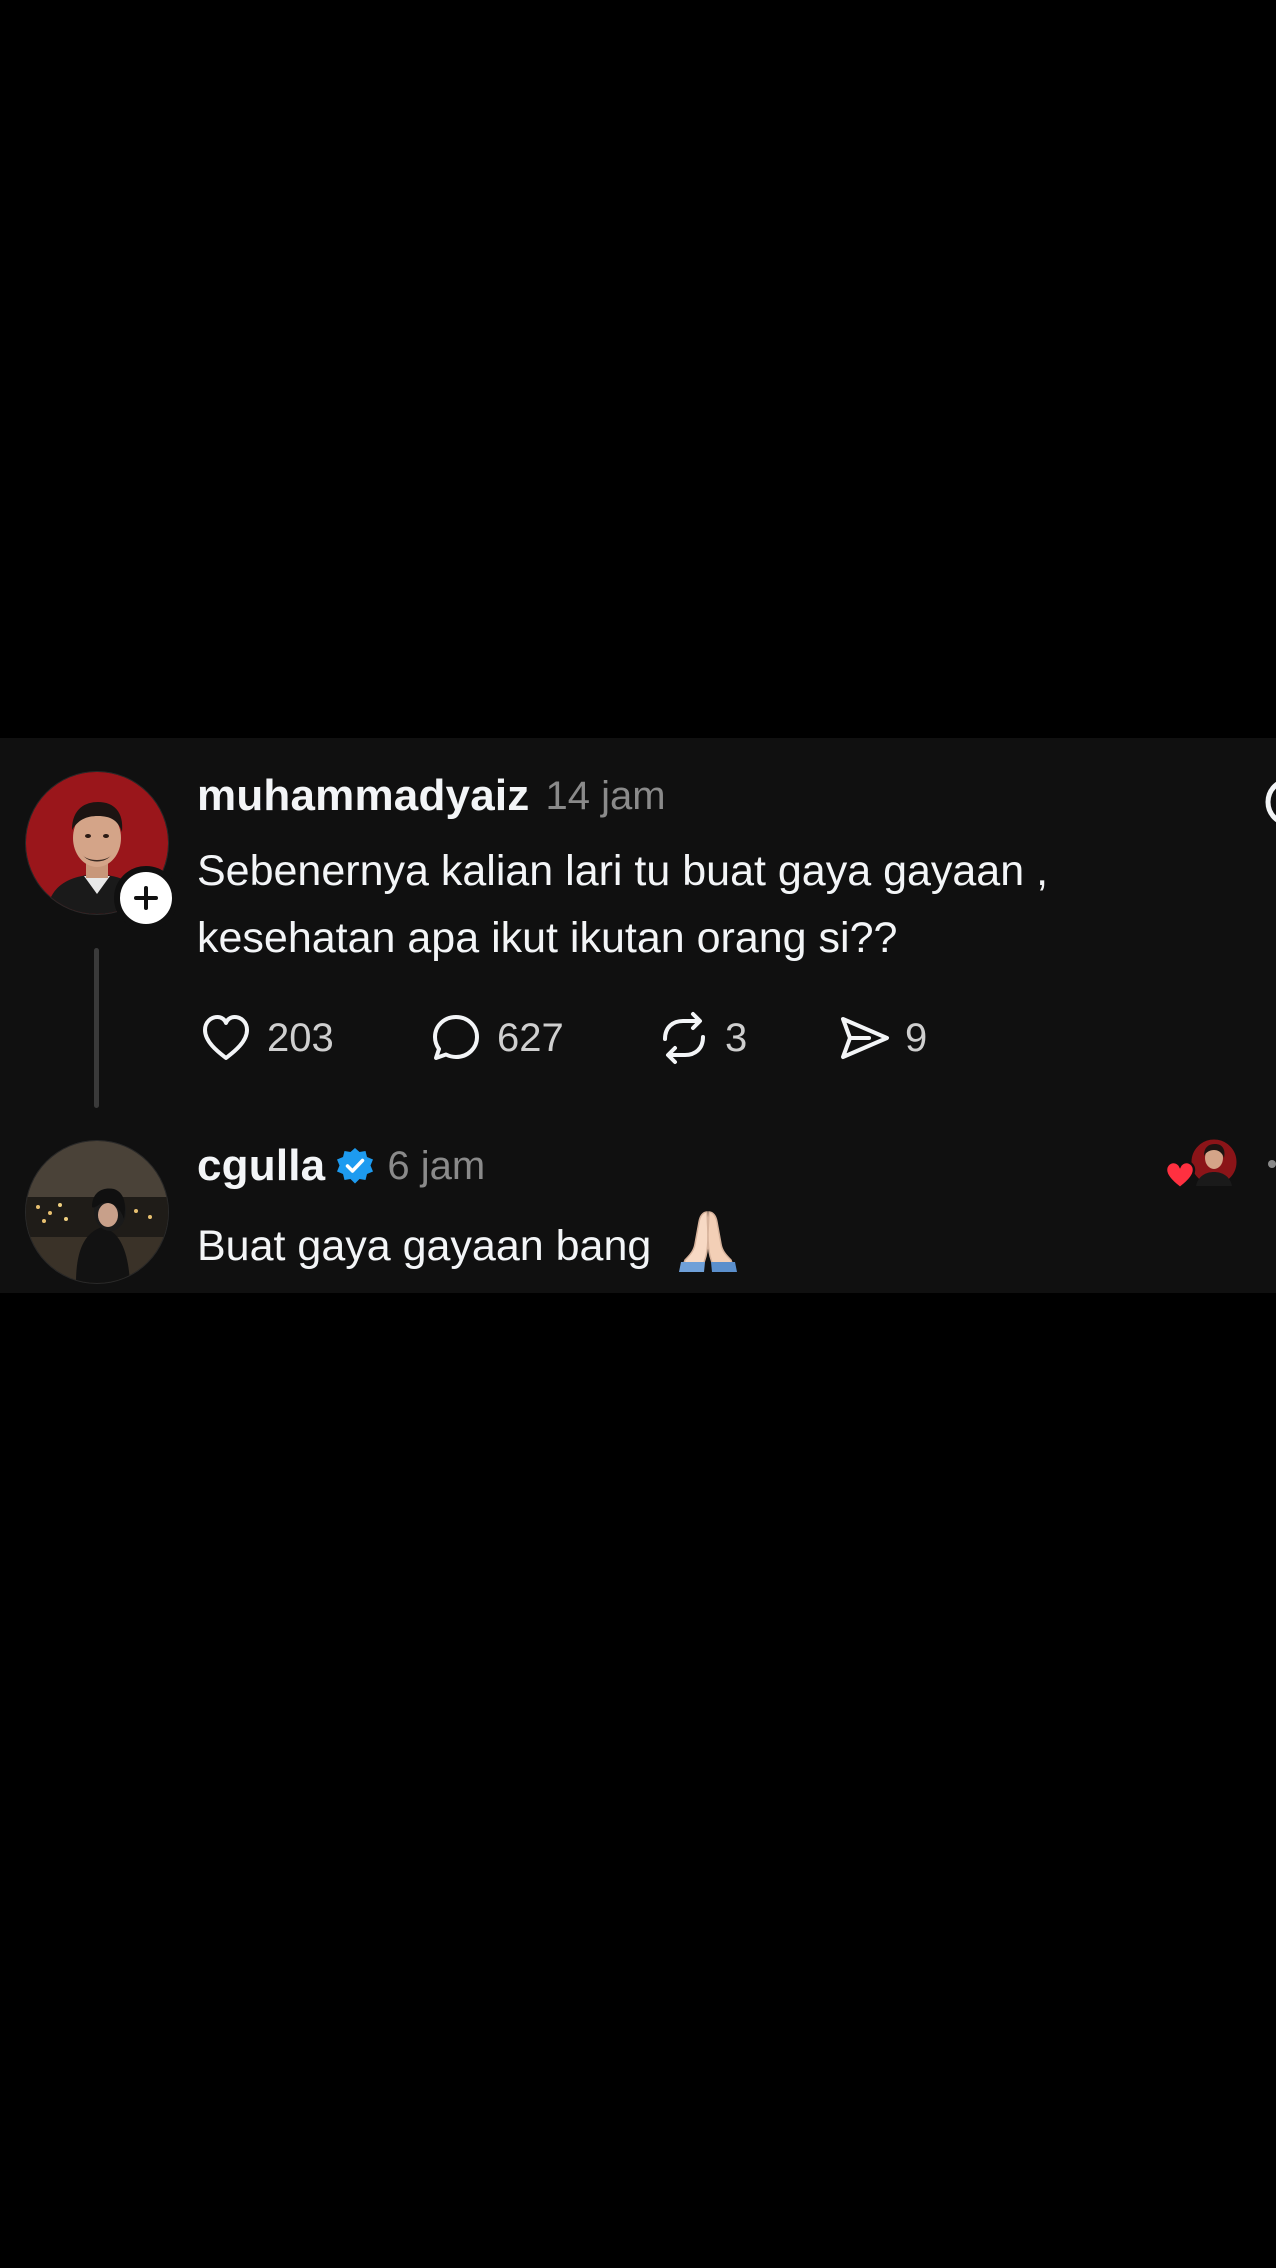 This screenshot has height=2268, width=1276. What do you see at coordinates (605, 795) in the screenshot?
I see `post-timestamp: 14 jam` at bounding box center [605, 795].